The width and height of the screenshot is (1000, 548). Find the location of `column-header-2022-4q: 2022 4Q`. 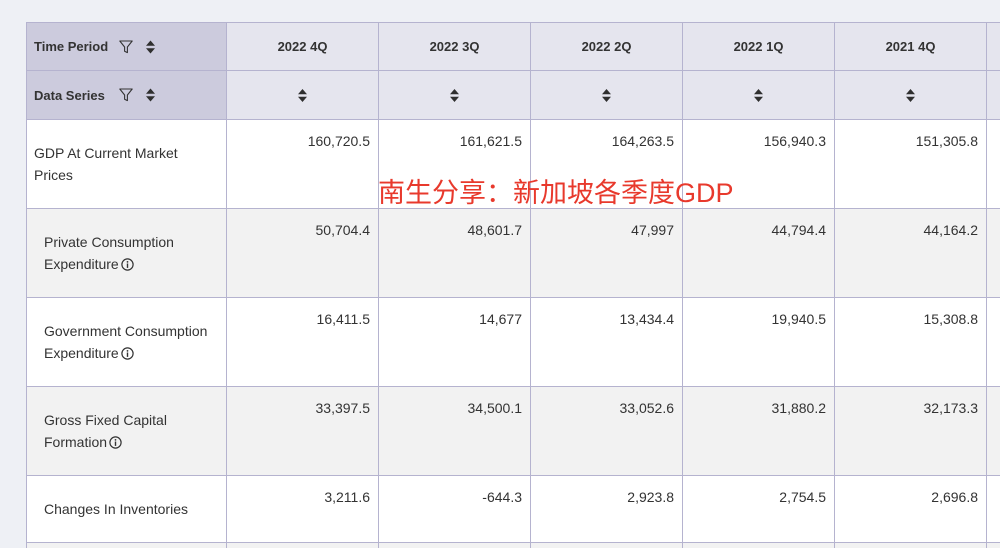

column-header-2022-4q: 2022 4Q is located at coordinates (303, 46).